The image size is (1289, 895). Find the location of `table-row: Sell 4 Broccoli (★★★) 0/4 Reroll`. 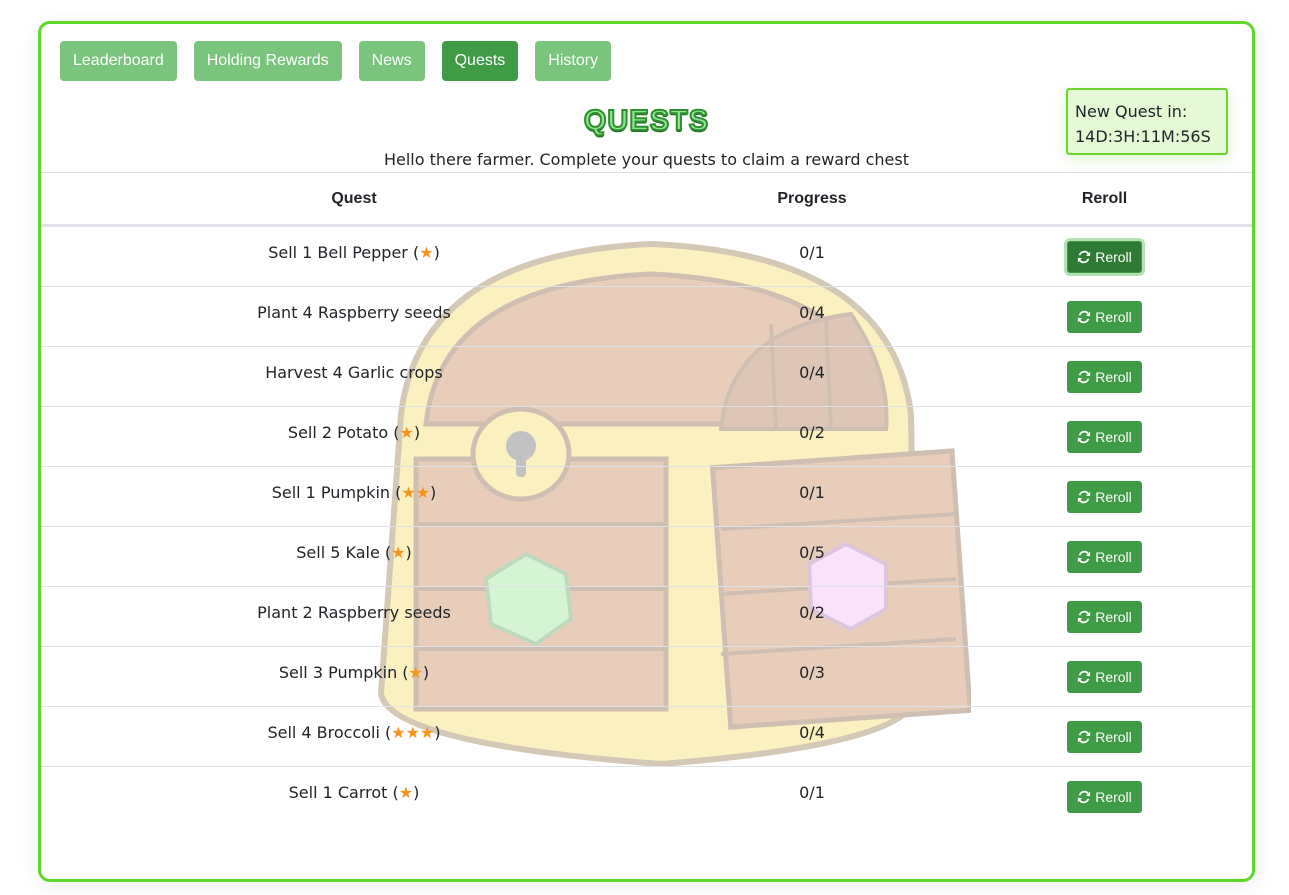

table-row: Sell 4 Broccoli (★★★) 0/4 Reroll is located at coordinates (646, 736).